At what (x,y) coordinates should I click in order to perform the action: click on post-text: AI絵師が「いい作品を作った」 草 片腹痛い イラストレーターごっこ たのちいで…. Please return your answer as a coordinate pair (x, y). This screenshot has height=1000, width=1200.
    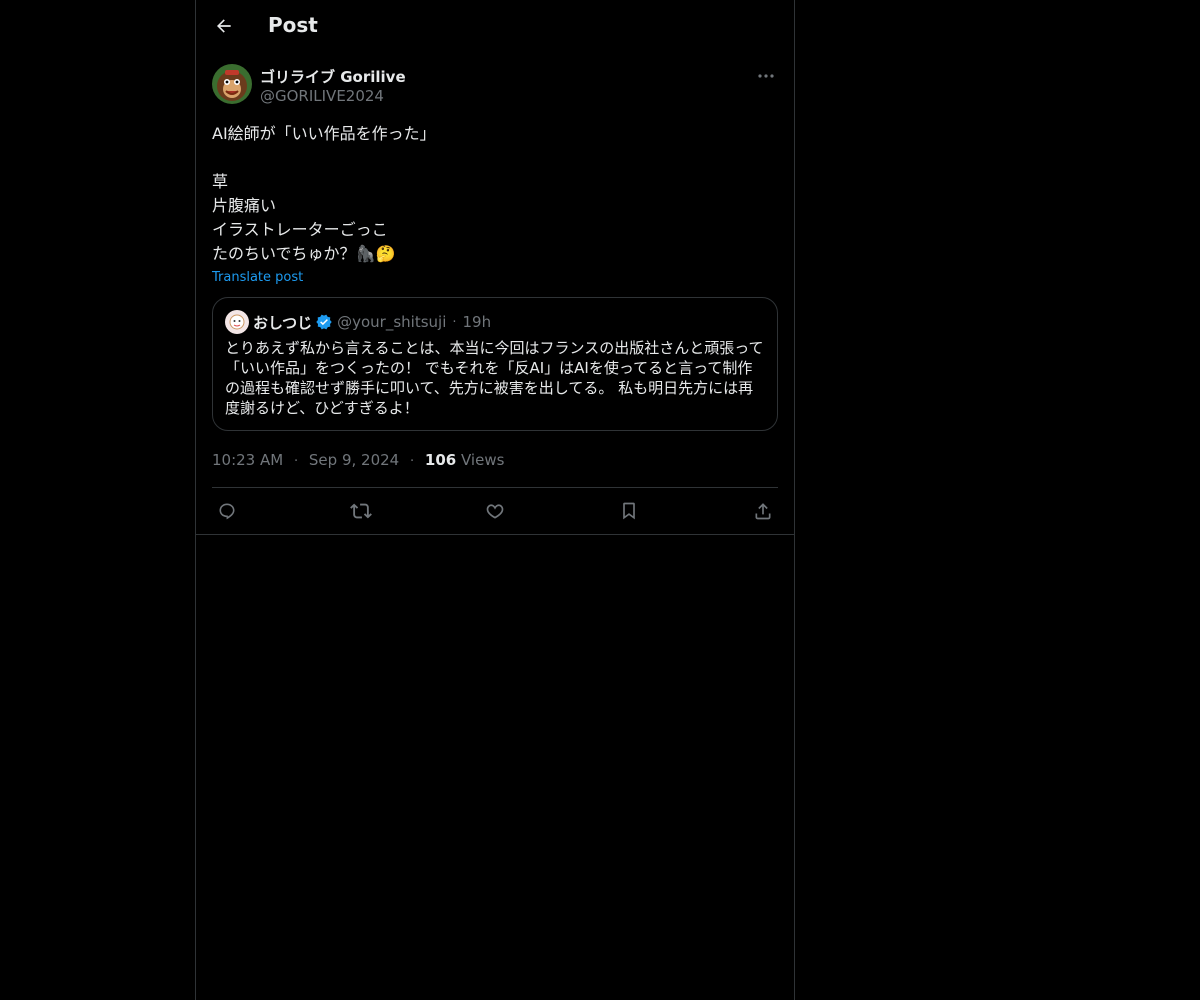
    Looking at the image, I should click on (495, 194).